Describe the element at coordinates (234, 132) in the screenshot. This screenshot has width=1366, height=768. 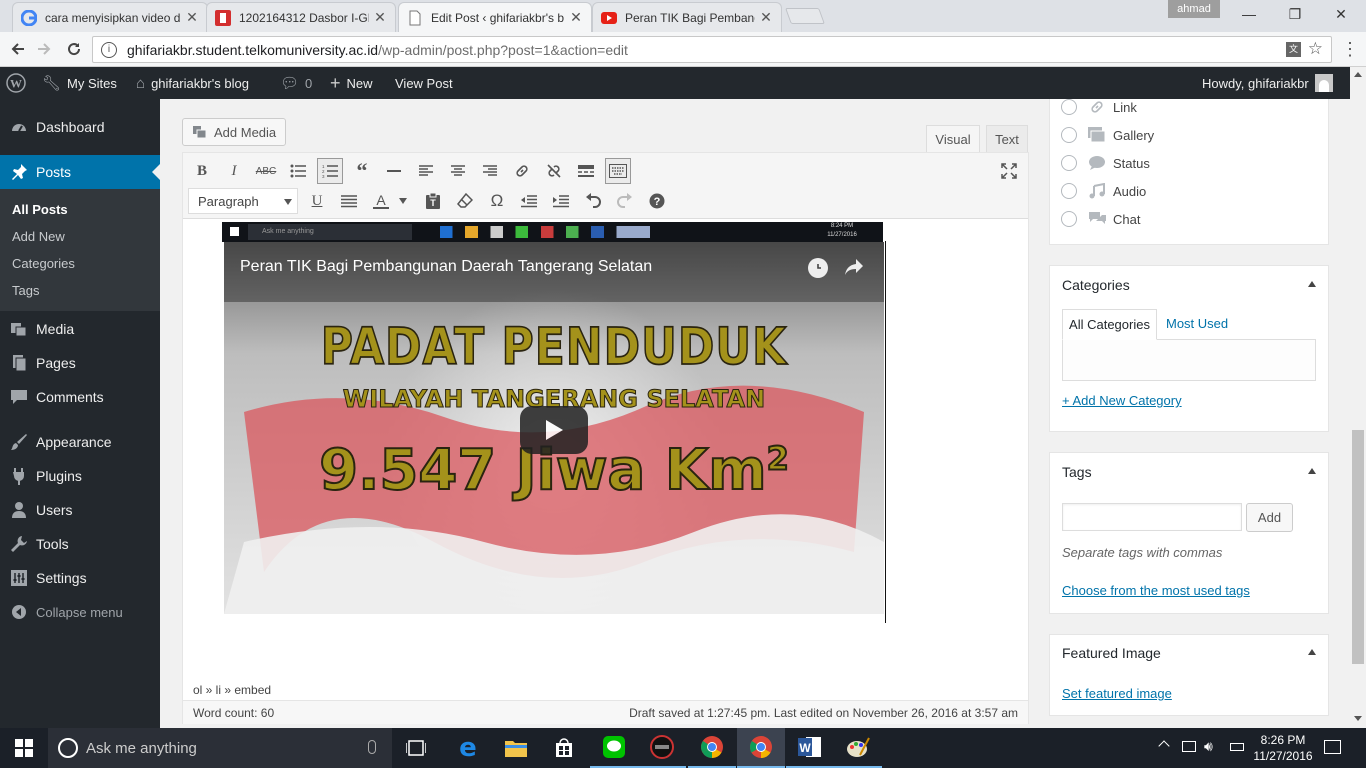
I see `add-media-button: Add Media` at that location.